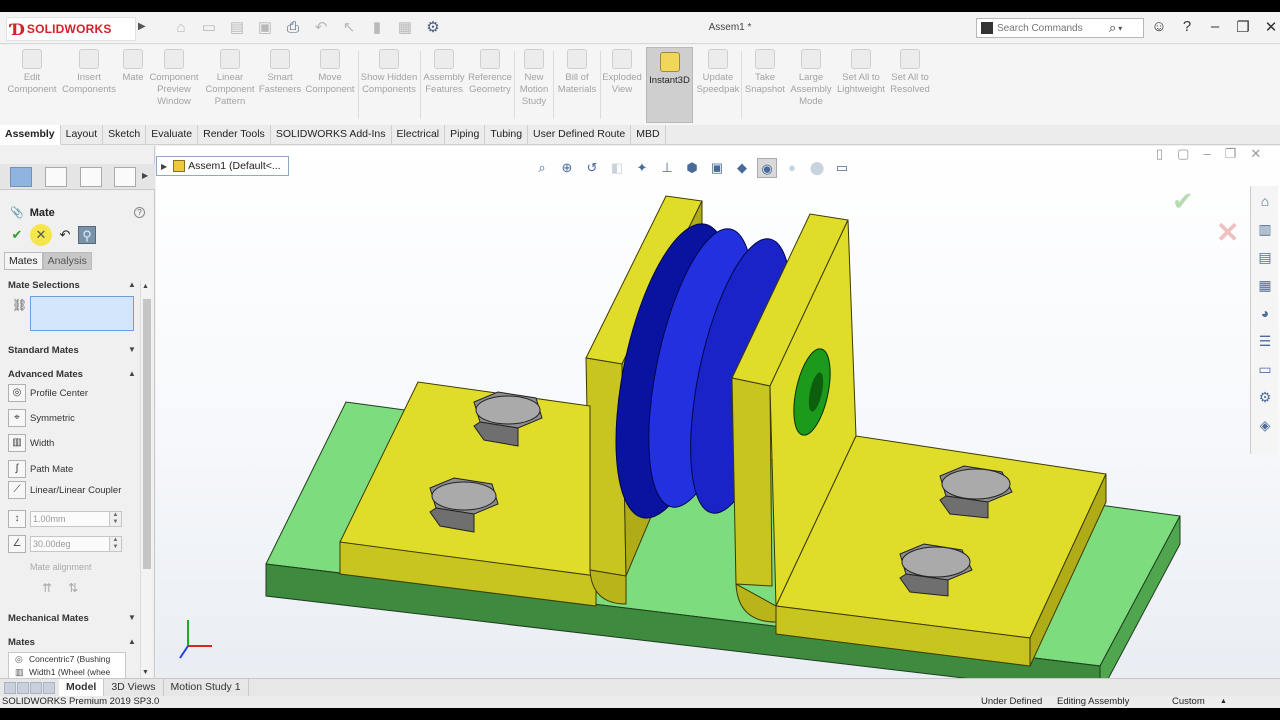 The width and height of the screenshot is (1280, 720). I want to click on section-view-icon: ◧, so click(617, 168).